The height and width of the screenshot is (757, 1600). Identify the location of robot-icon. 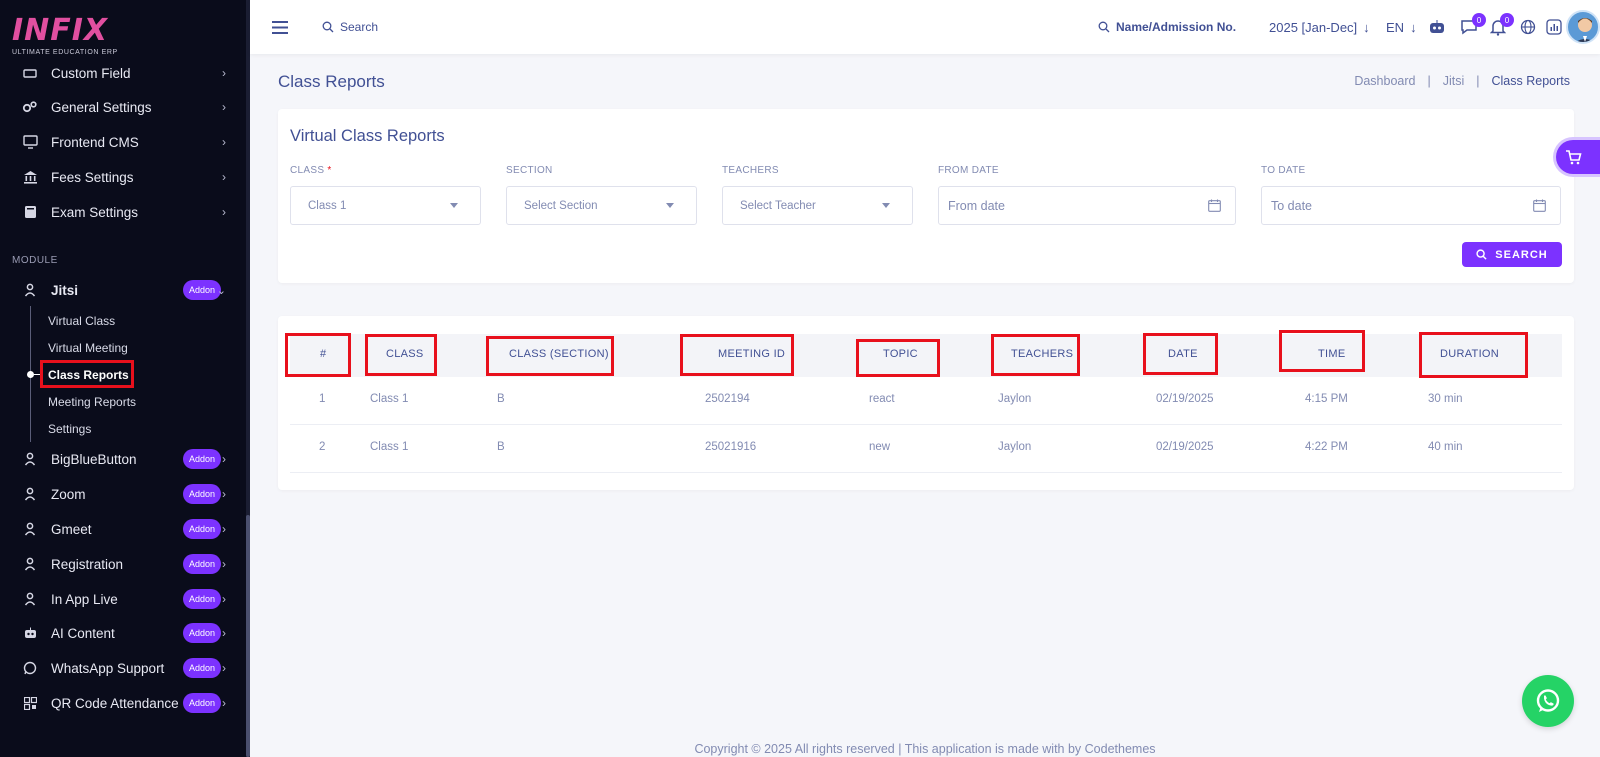
(30, 633).